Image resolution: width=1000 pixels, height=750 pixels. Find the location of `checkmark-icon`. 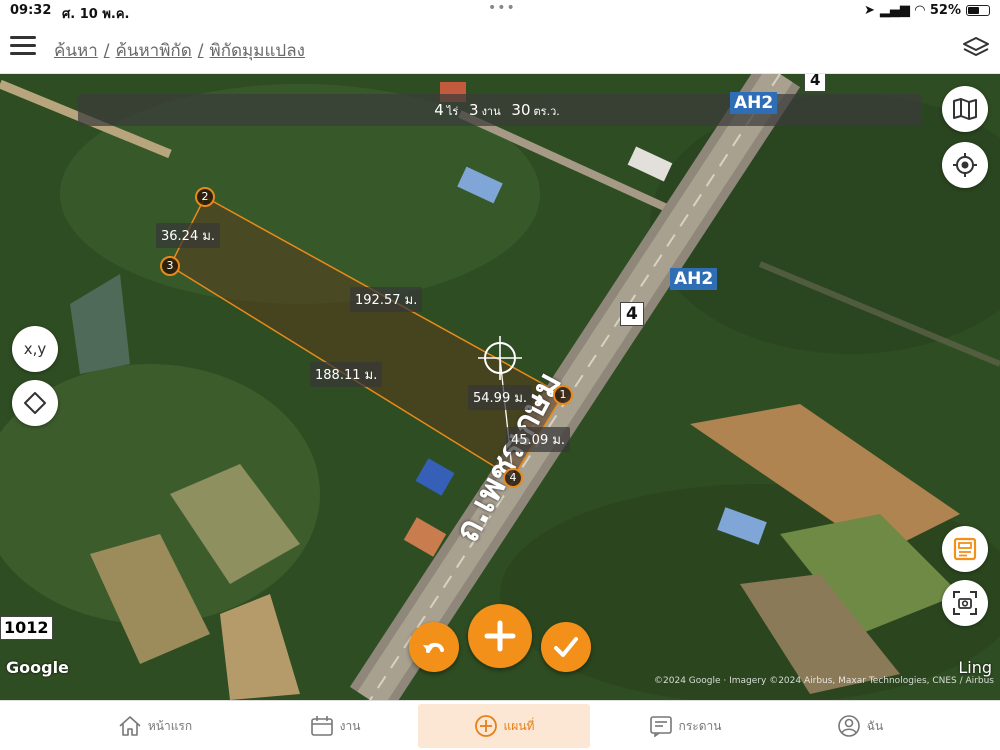

checkmark-icon is located at coordinates (566, 647).